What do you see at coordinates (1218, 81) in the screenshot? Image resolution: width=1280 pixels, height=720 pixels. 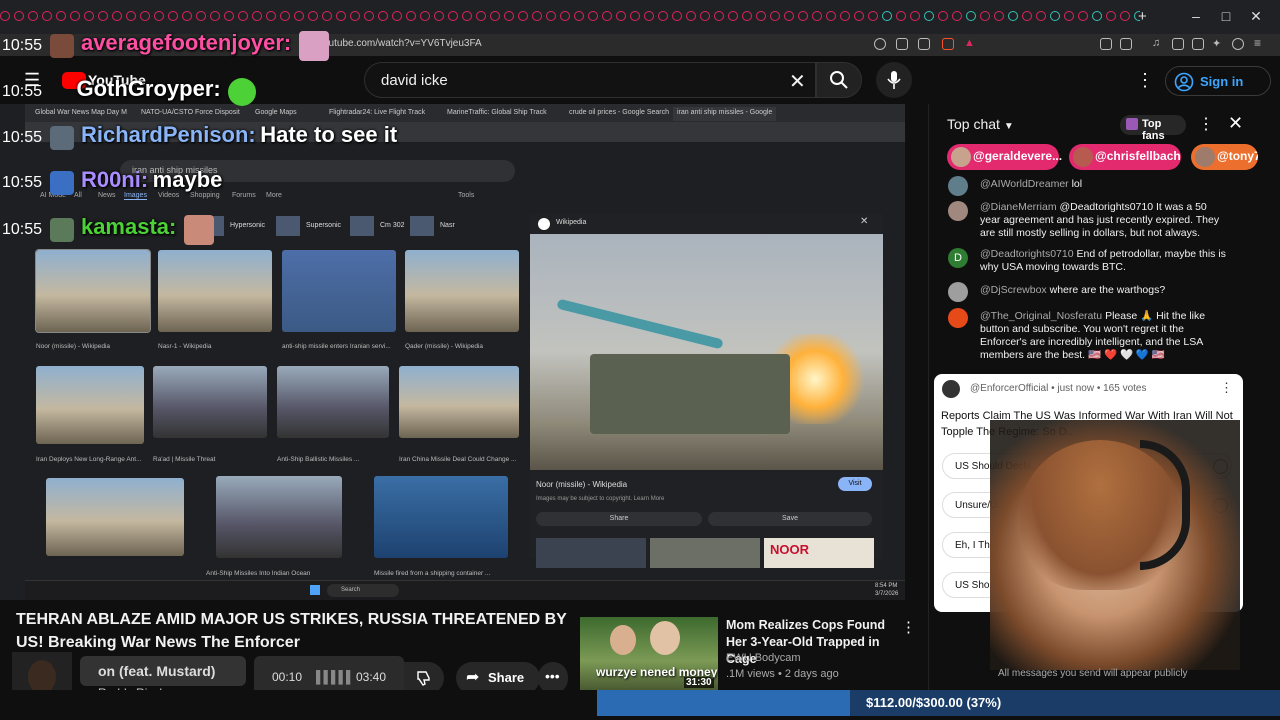 I see `sign-in-button: Sign in` at bounding box center [1218, 81].